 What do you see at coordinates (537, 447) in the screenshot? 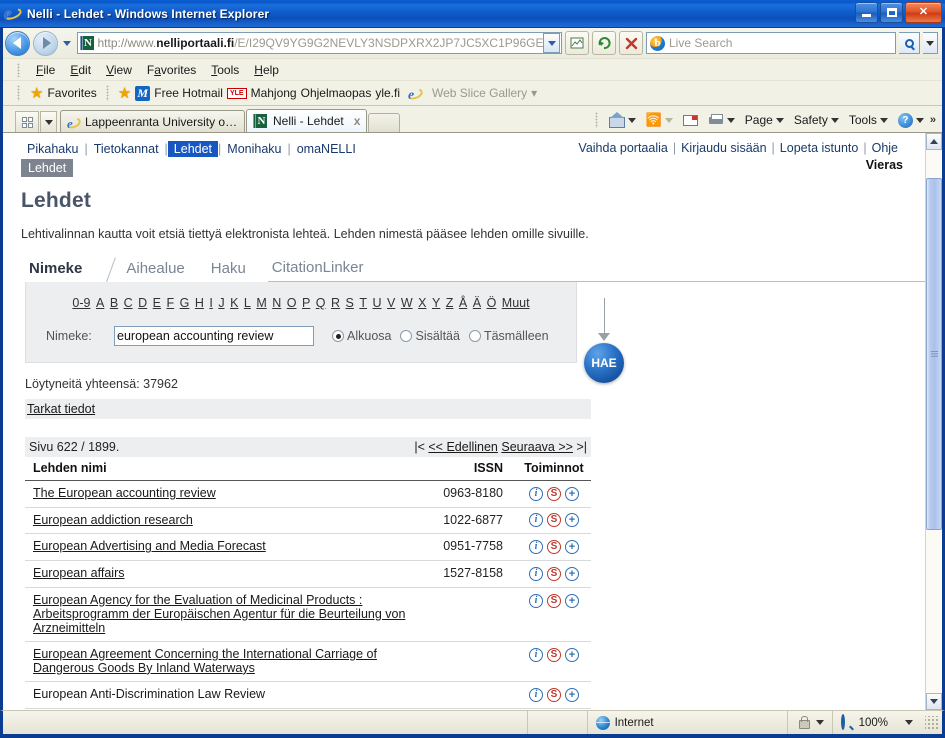
I see `page-next-link: Seuraava >>` at bounding box center [537, 447].